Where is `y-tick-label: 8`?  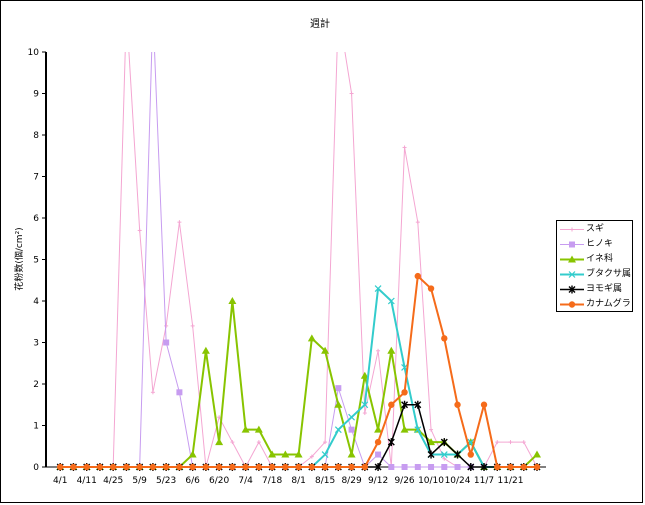
y-tick-label: 8 is located at coordinates (36, 136).